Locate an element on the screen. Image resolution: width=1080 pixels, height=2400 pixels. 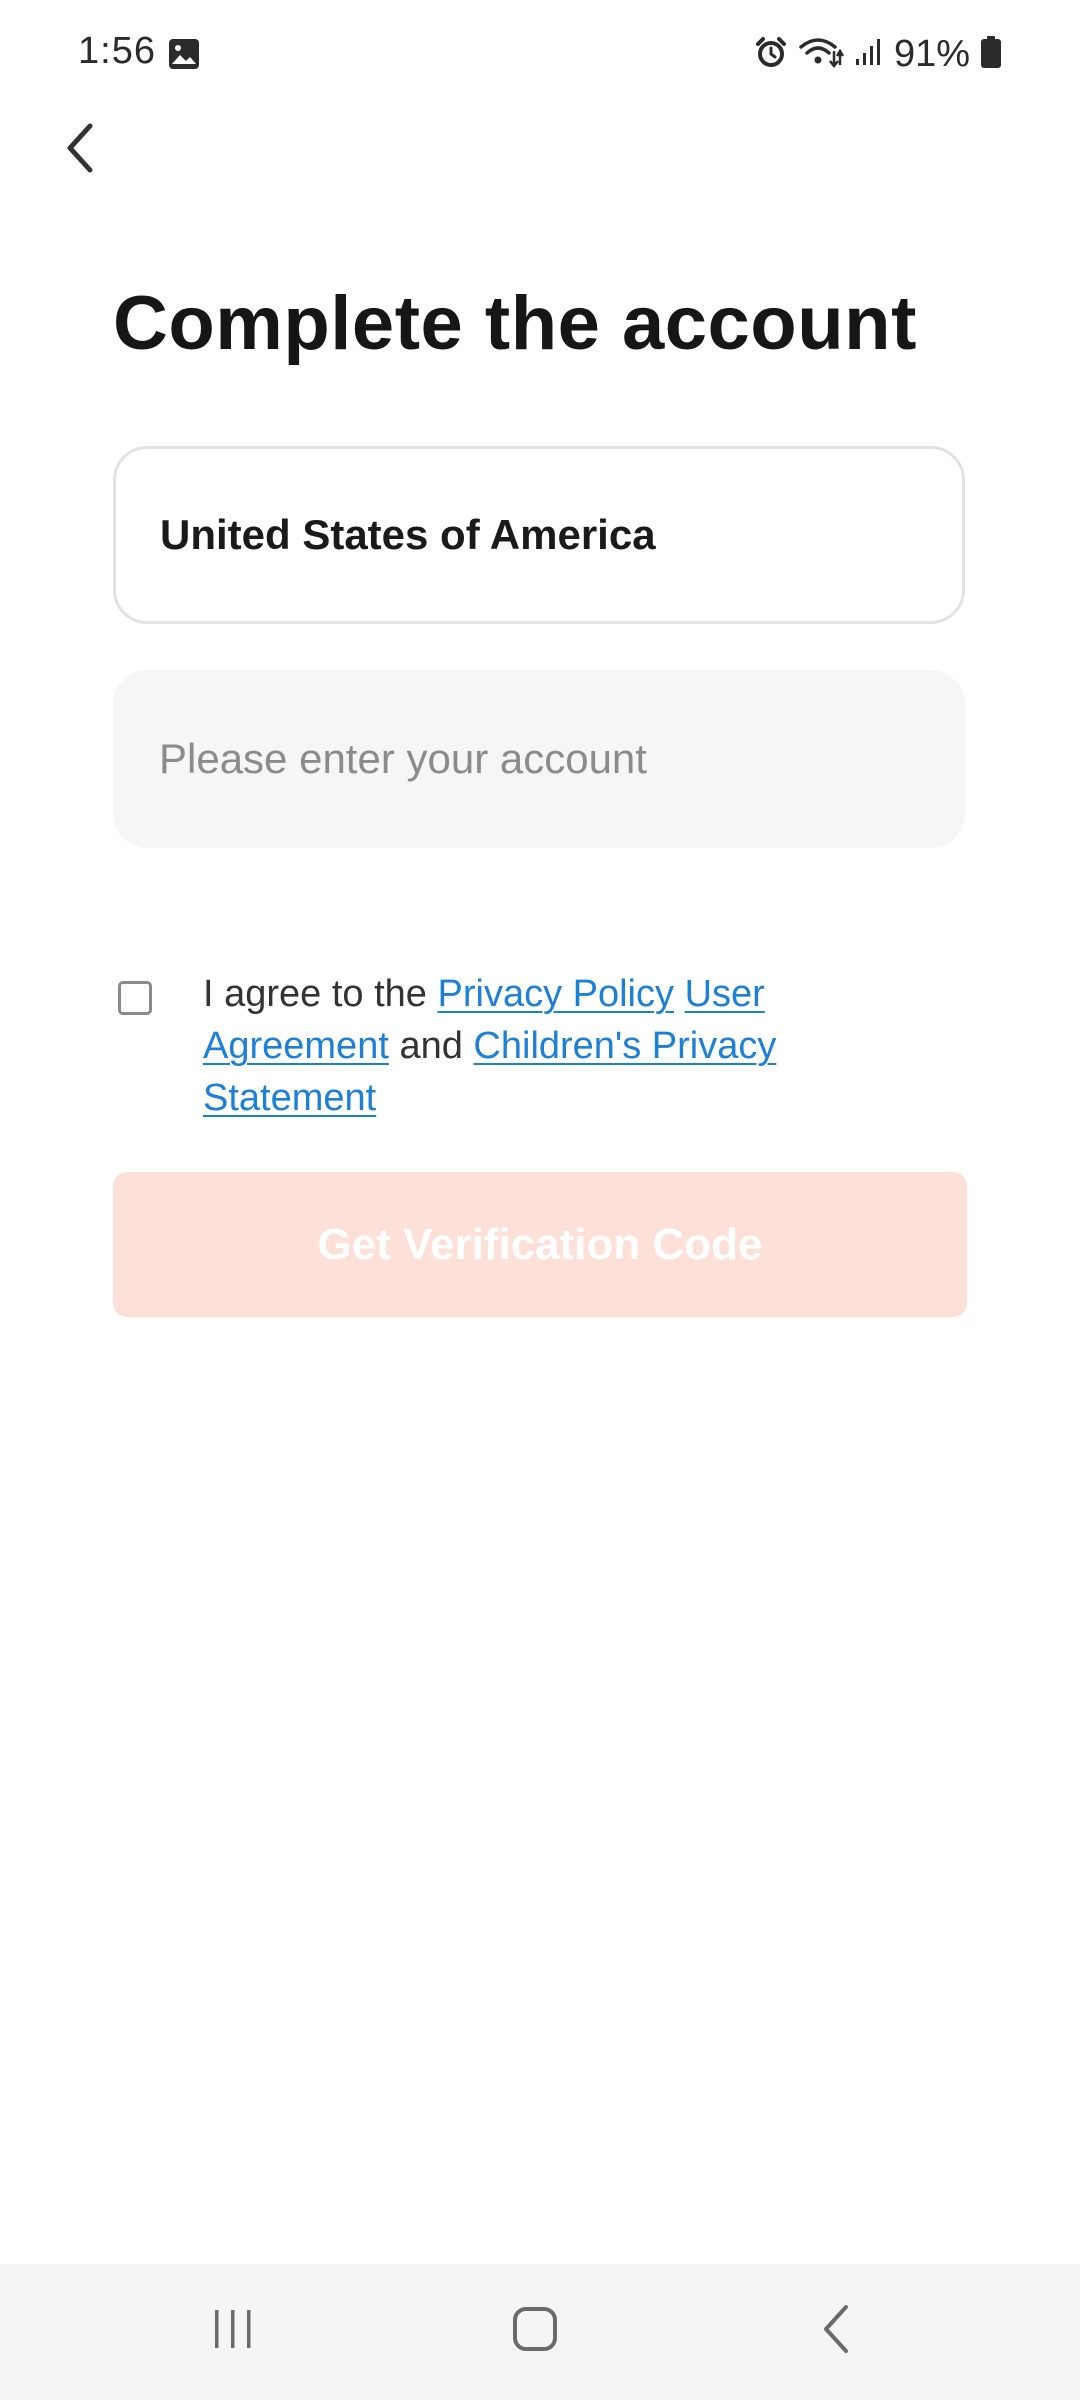
back-button is located at coordinates (80, 150).